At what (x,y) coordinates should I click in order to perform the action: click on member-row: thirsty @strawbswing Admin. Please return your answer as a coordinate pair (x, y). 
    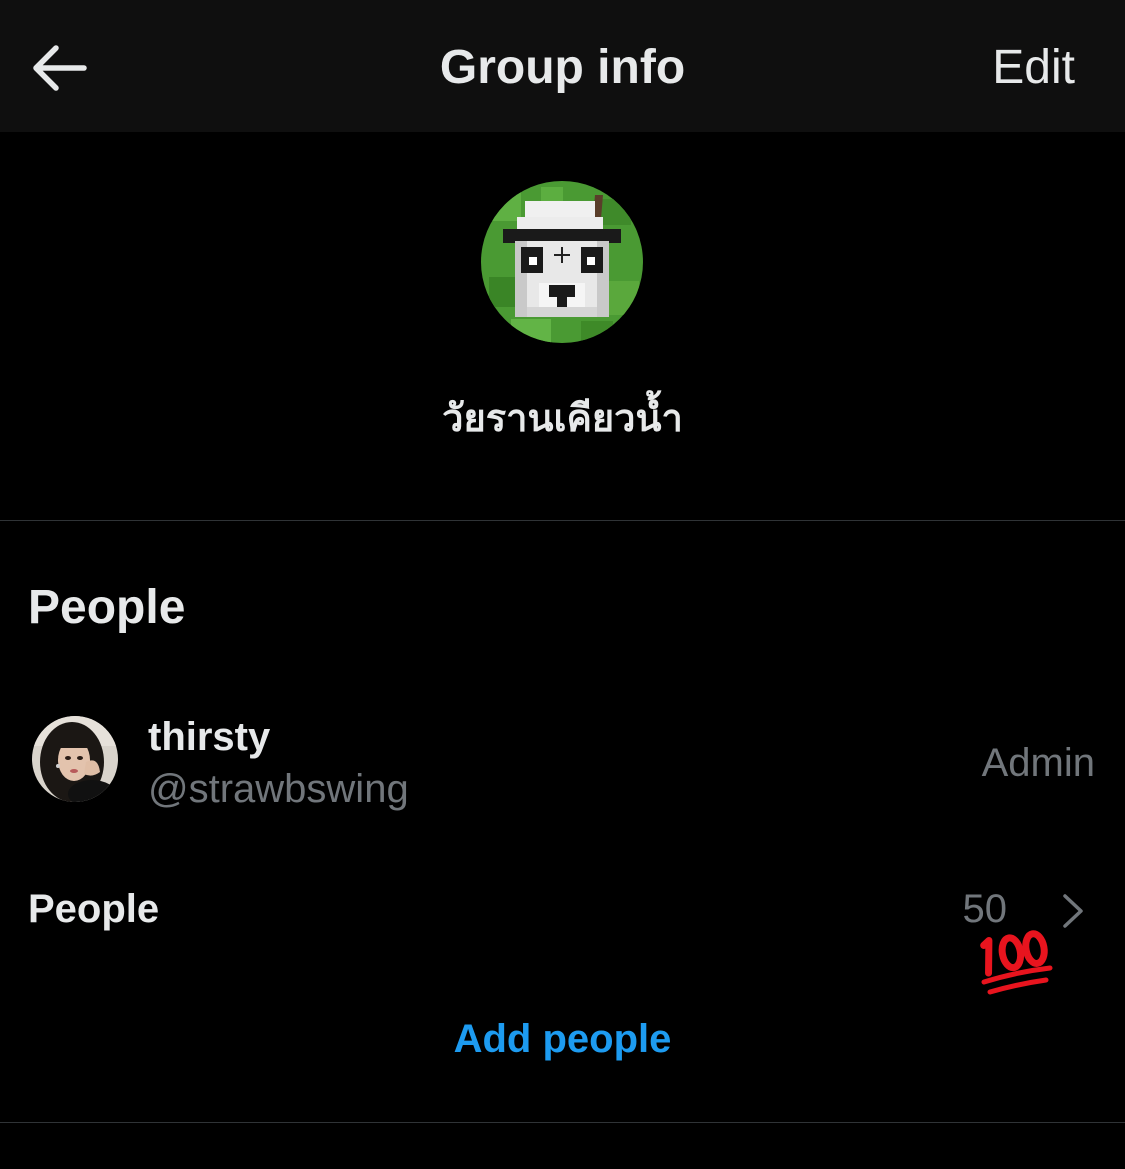
    Looking at the image, I should click on (562, 760).